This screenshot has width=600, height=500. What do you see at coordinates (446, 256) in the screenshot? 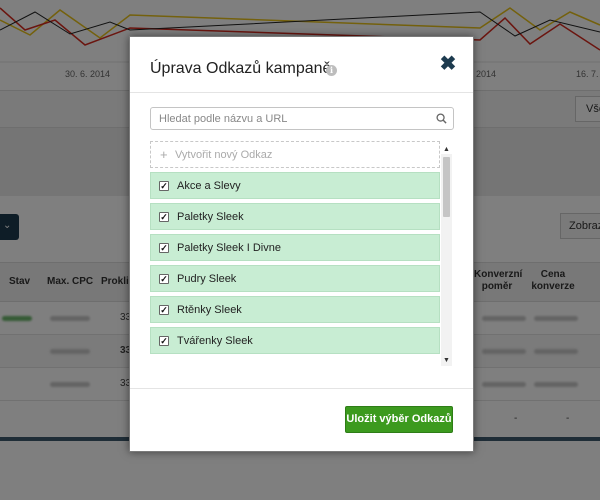
I see `list-scrollbar: ▲ ▼` at bounding box center [446, 256].